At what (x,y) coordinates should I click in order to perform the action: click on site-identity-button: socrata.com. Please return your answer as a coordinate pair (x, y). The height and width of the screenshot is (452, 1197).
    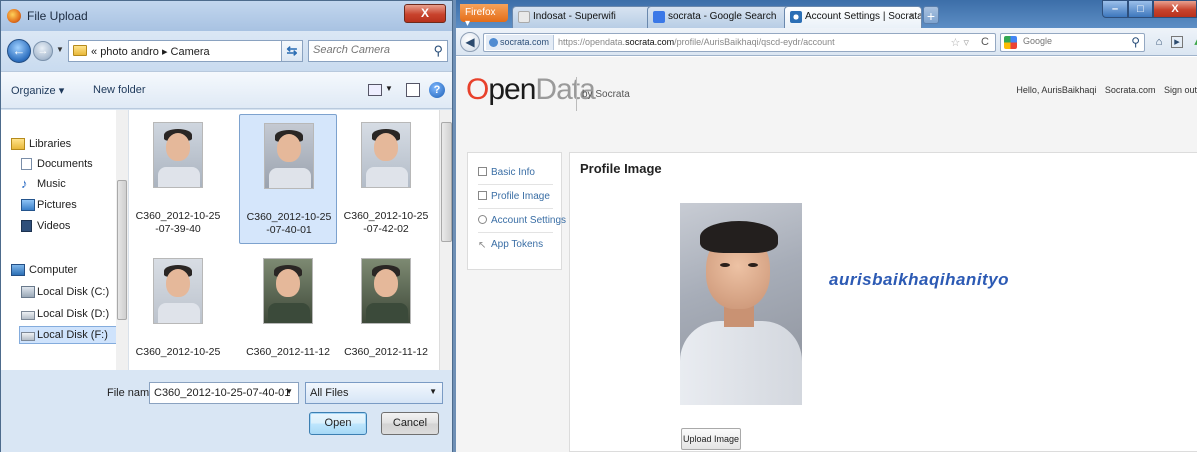
    Looking at the image, I should click on (520, 42).